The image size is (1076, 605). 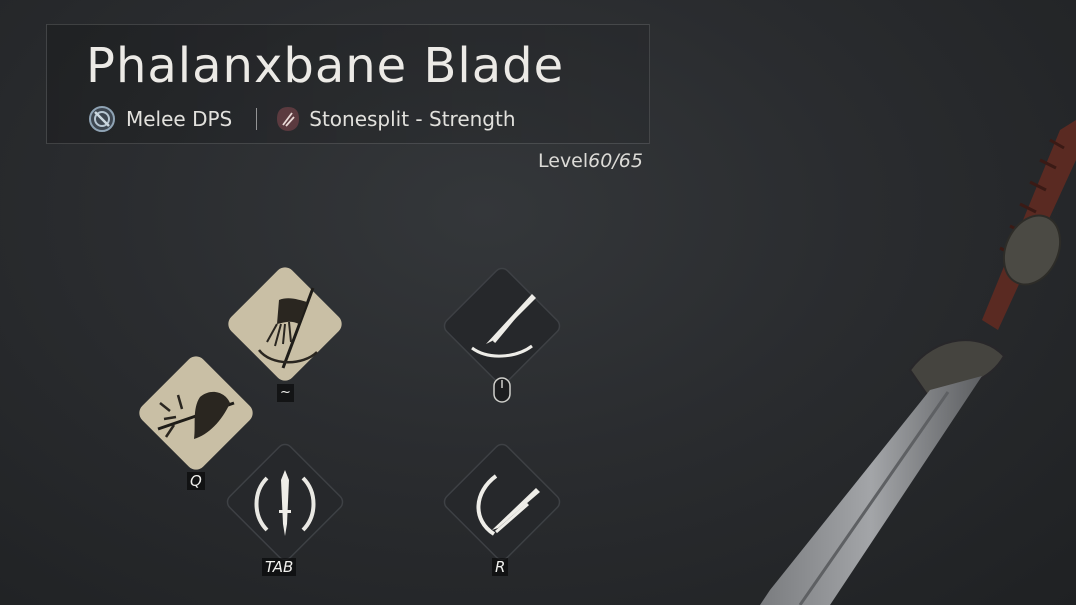 I want to click on crescent-strike-icon, so click(x=508, y=505).